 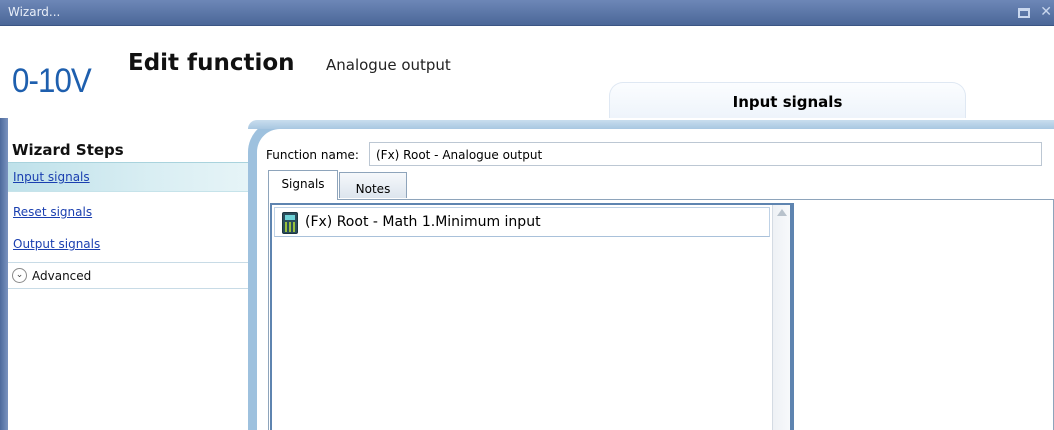 What do you see at coordinates (128, 177) in the screenshot?
I see `sidebar-item-input-signals: Input signals` at bounding box center [128, 177].